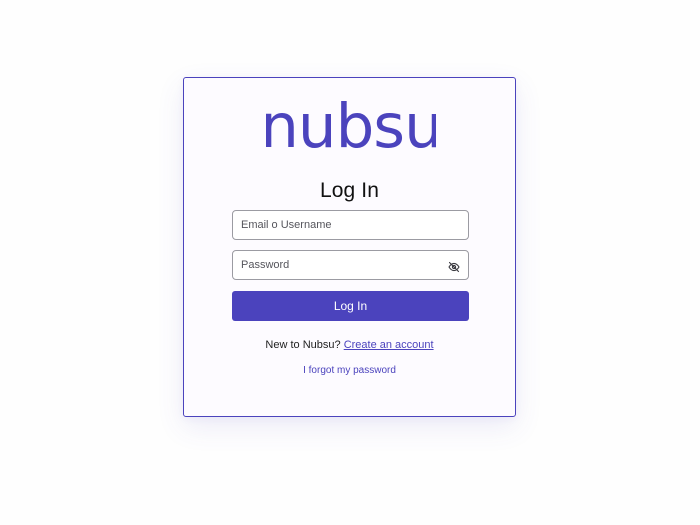 Image resolution: width=700 pixels, height=525 pixels. What do you see at coordinates (454, 266) in the screenshot?
I see `eye-off-icon` at bounding box center [454, 266].